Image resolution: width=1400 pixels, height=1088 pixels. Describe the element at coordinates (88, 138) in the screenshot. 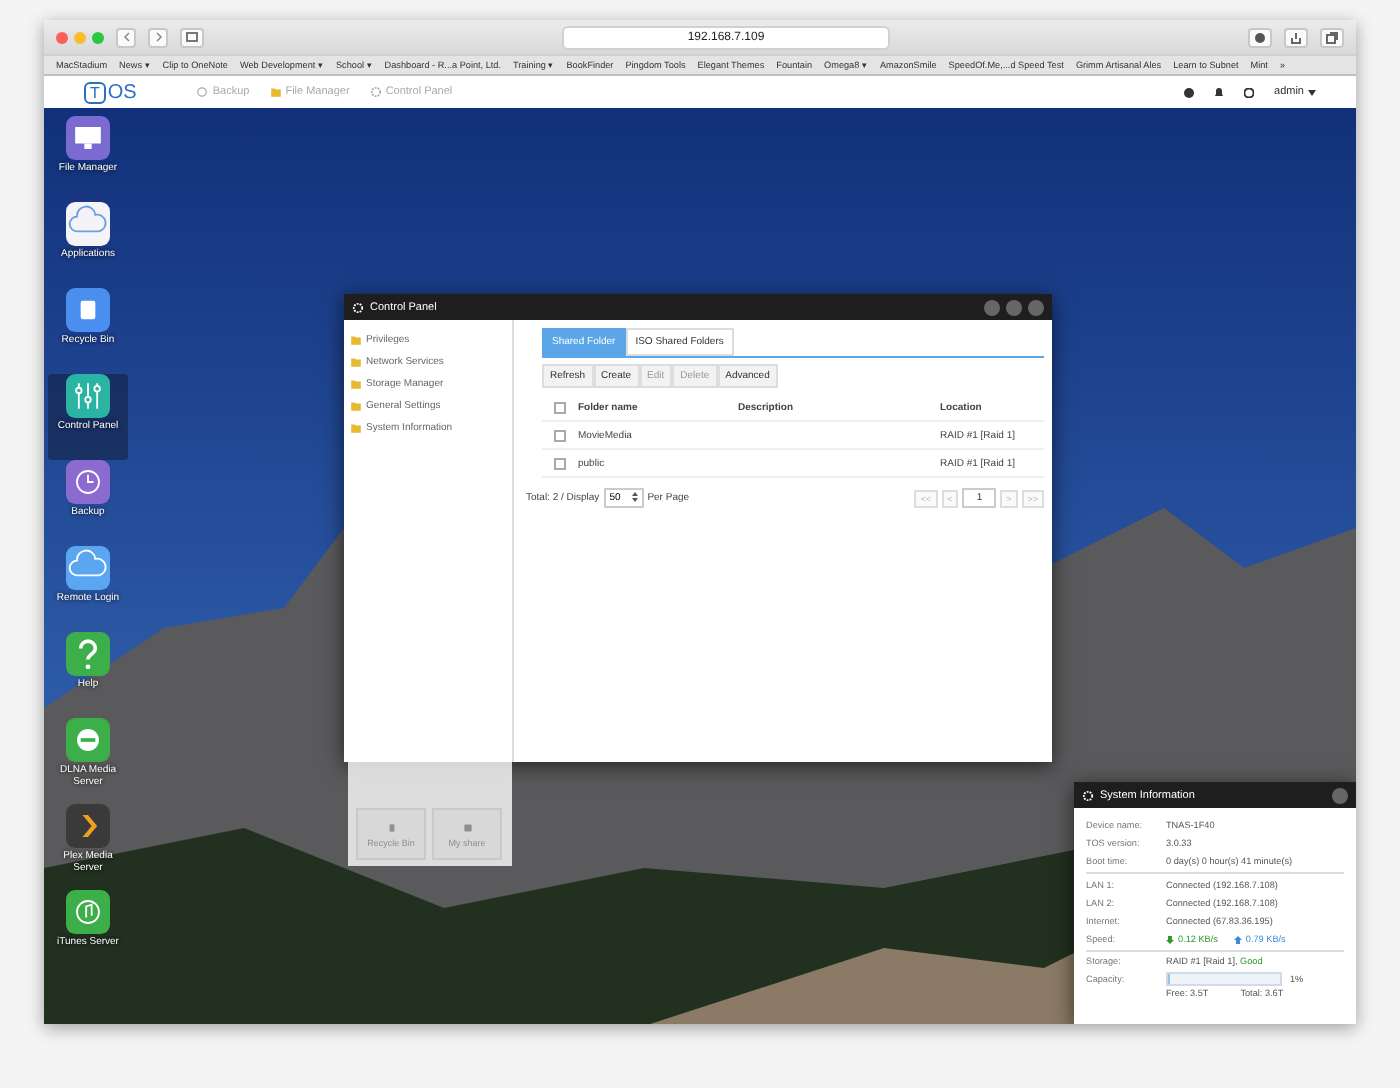

I see `monitor-icon` at that location.